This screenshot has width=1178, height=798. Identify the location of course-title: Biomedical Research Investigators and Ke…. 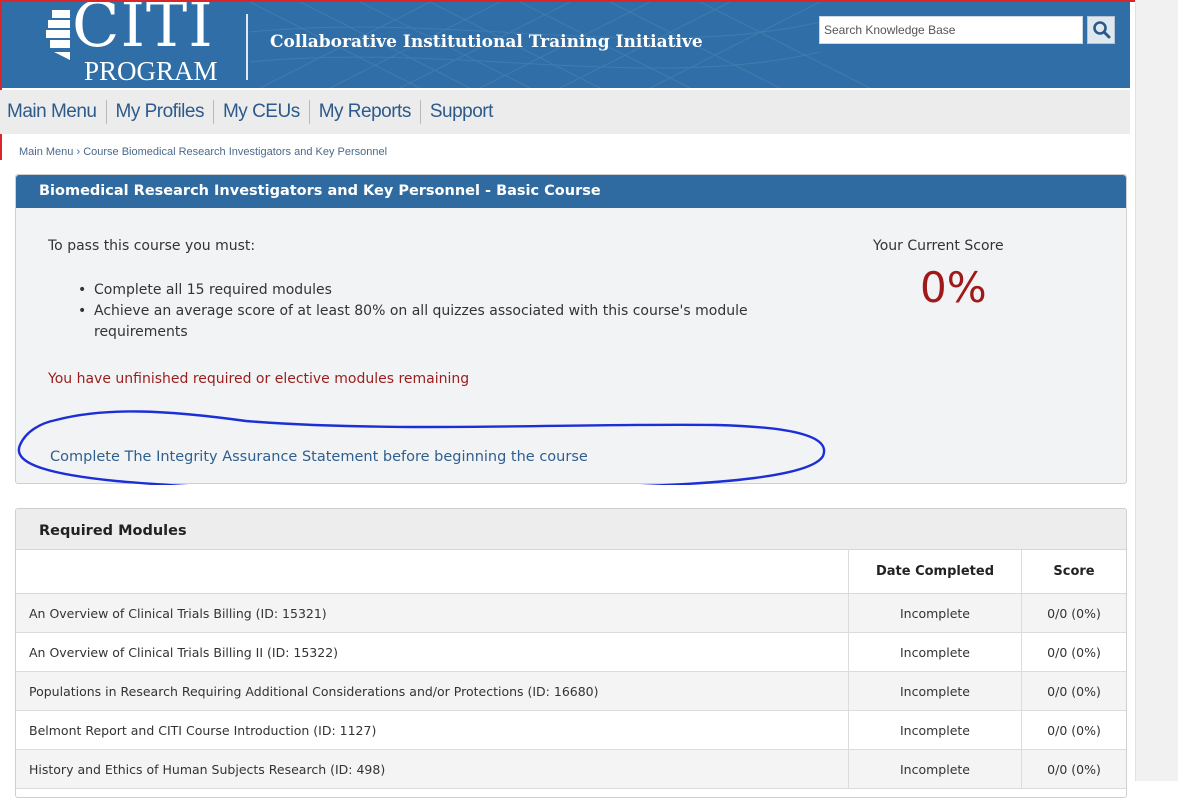
(571, 191).